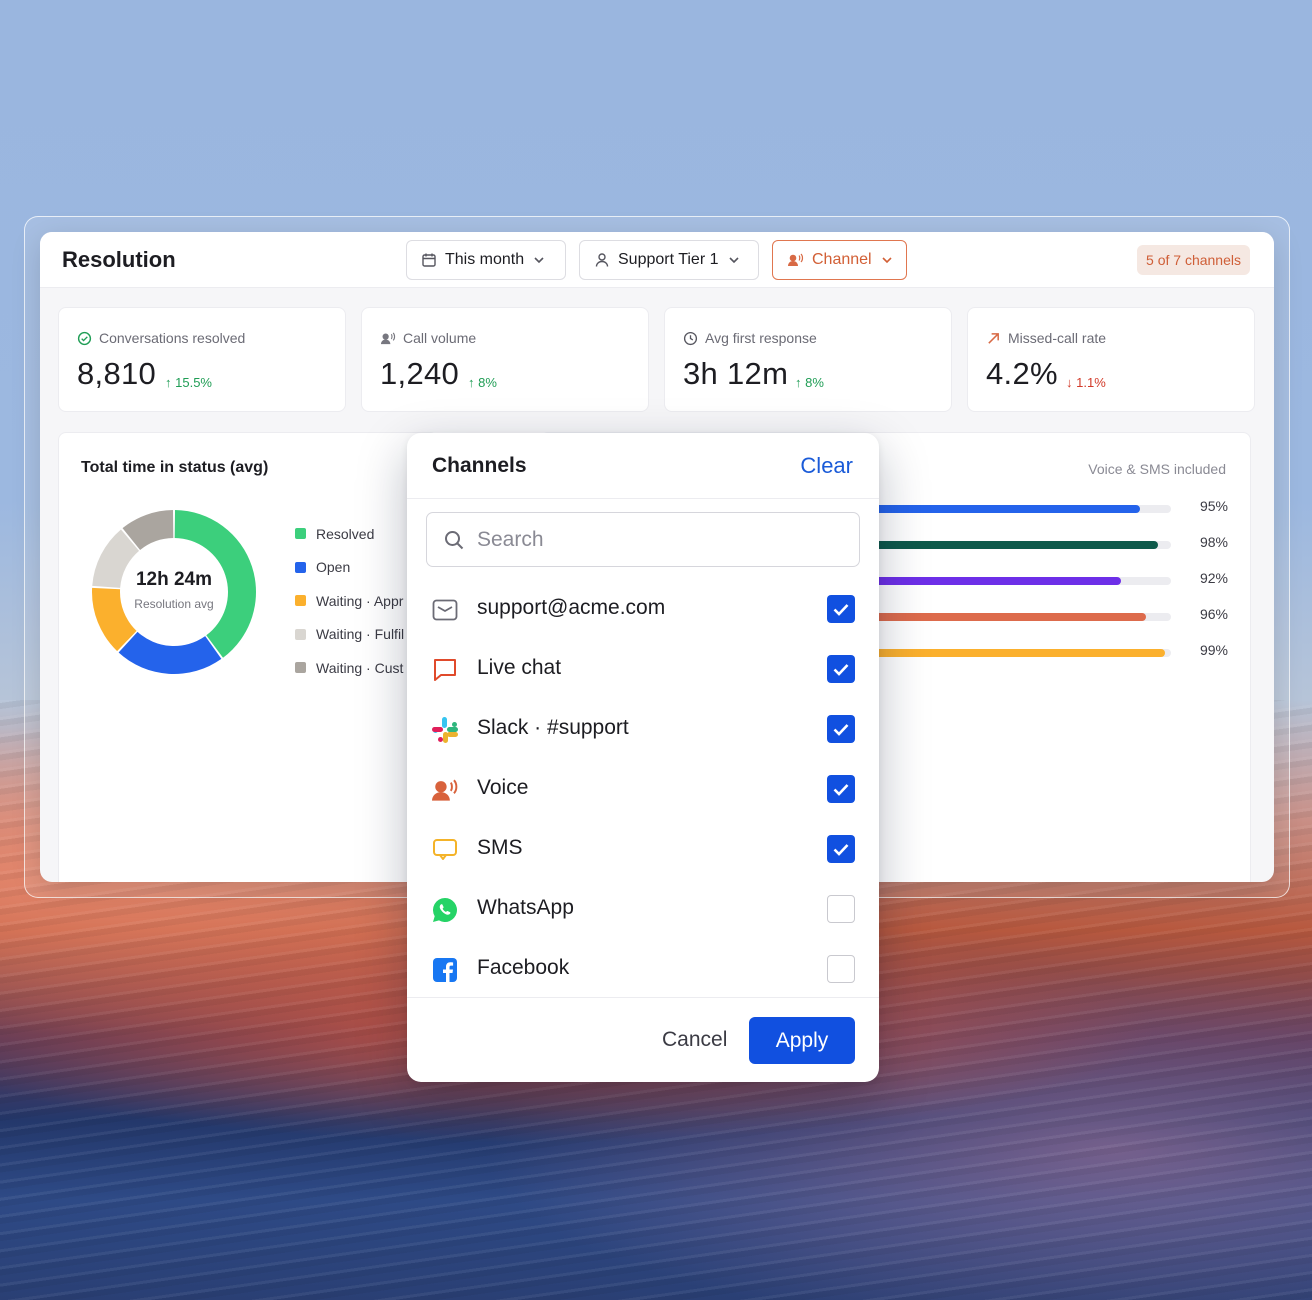  What do you see at coordinates (175, 467) in the screenshot?
I see `panel-title: Total time in status (avg)` at bounding box center [175, 467].